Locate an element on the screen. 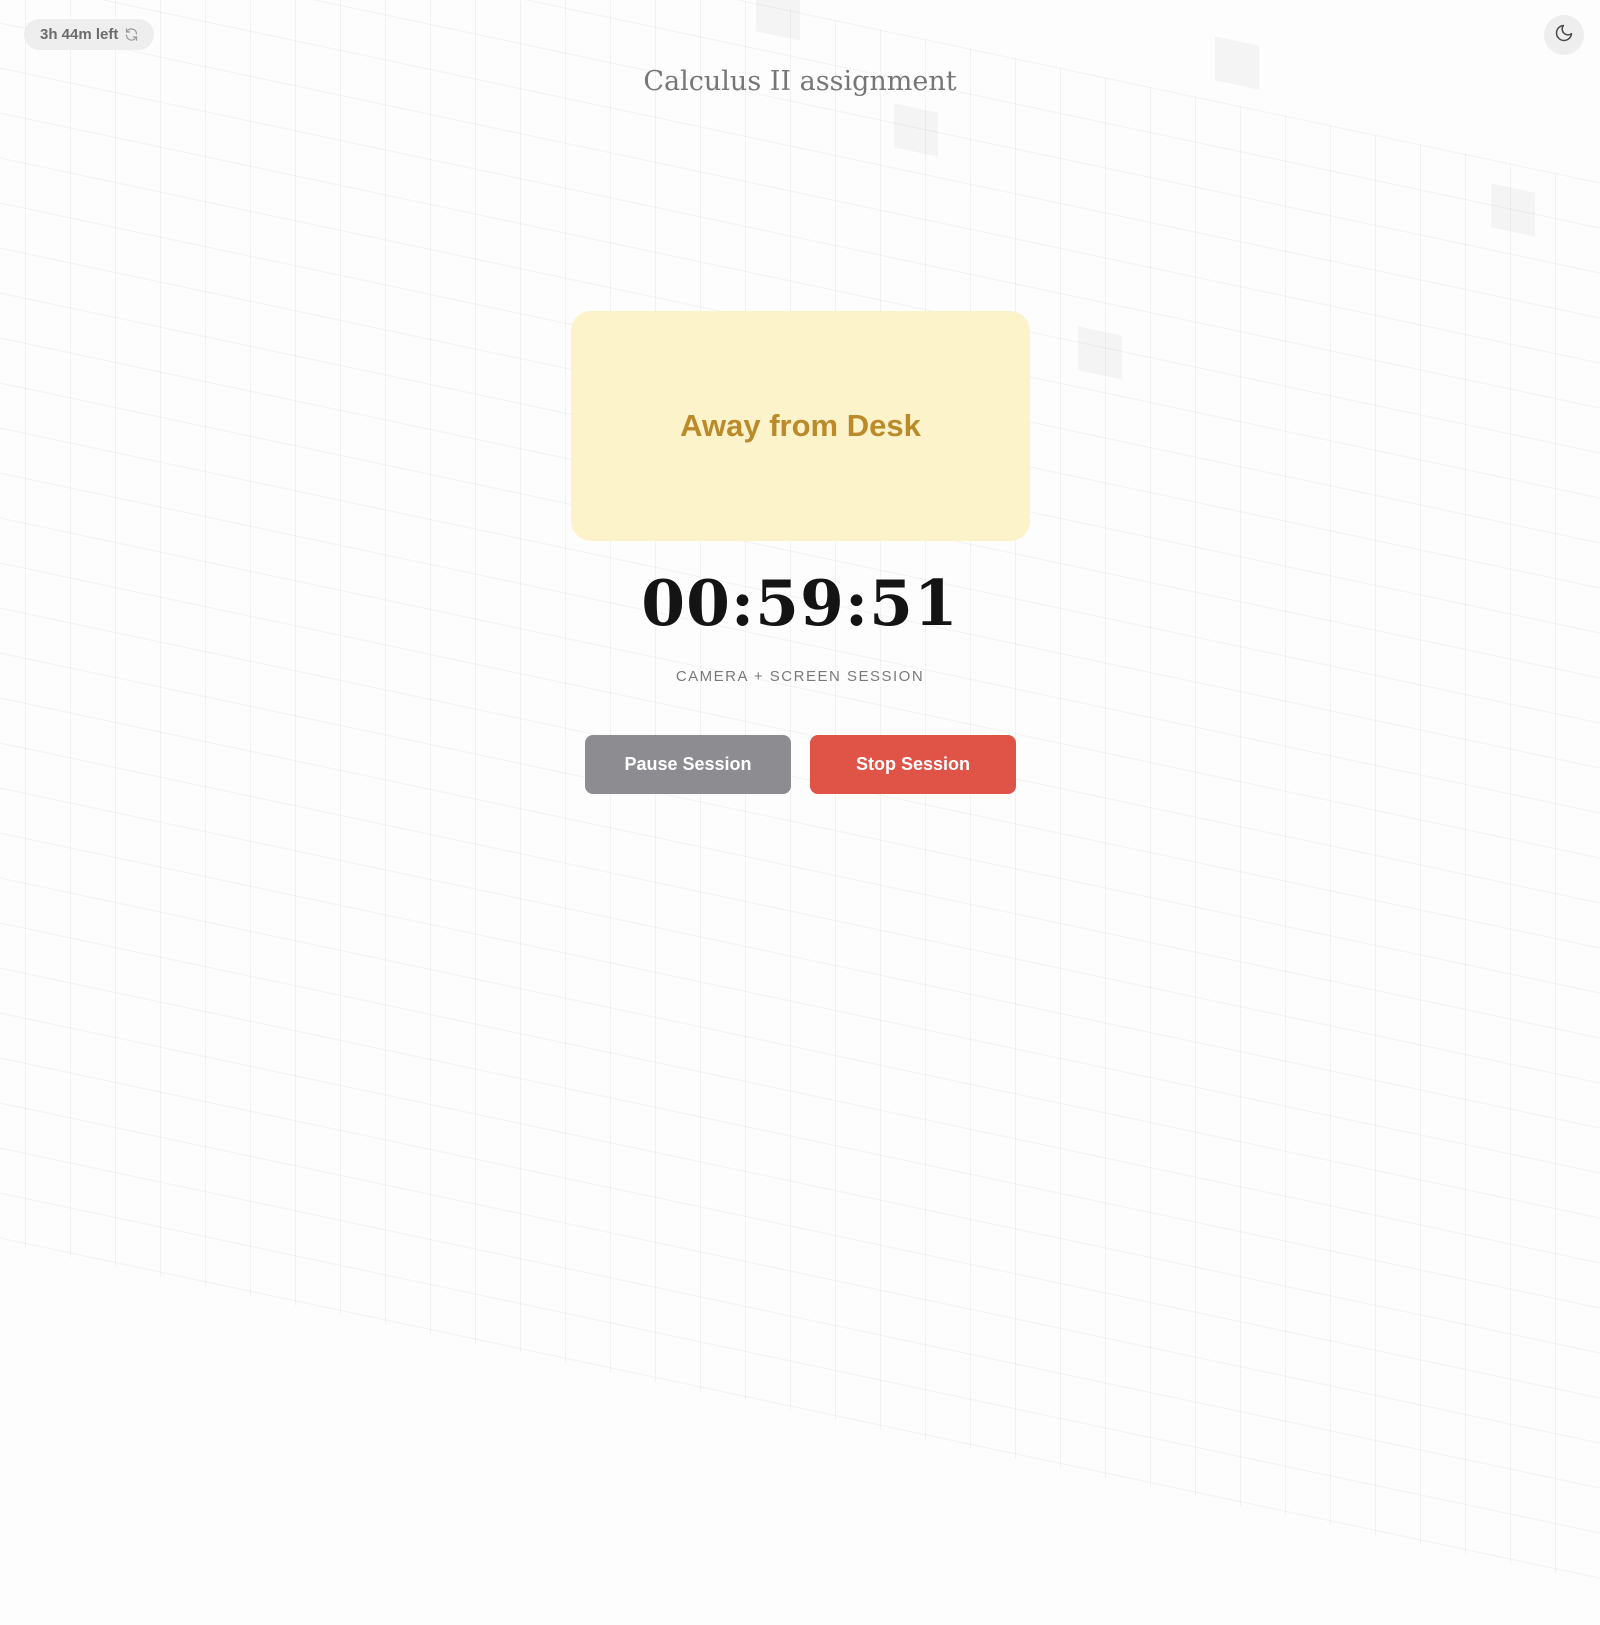 The width and height of the screenshot is (1600, 1625). time-left-badge: 3h 44m left is located at coordinates (89, 34).